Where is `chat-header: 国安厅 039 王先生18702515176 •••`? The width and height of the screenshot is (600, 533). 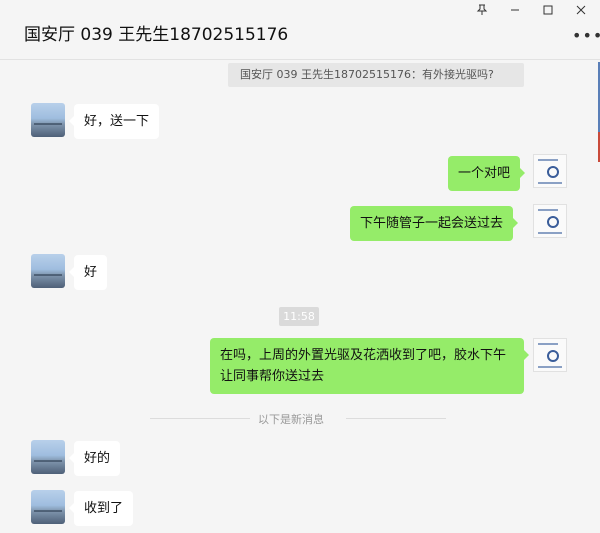 chat-header: 国安厅 039 王先生18702515176 ••• is located at coordinates (300, 30).